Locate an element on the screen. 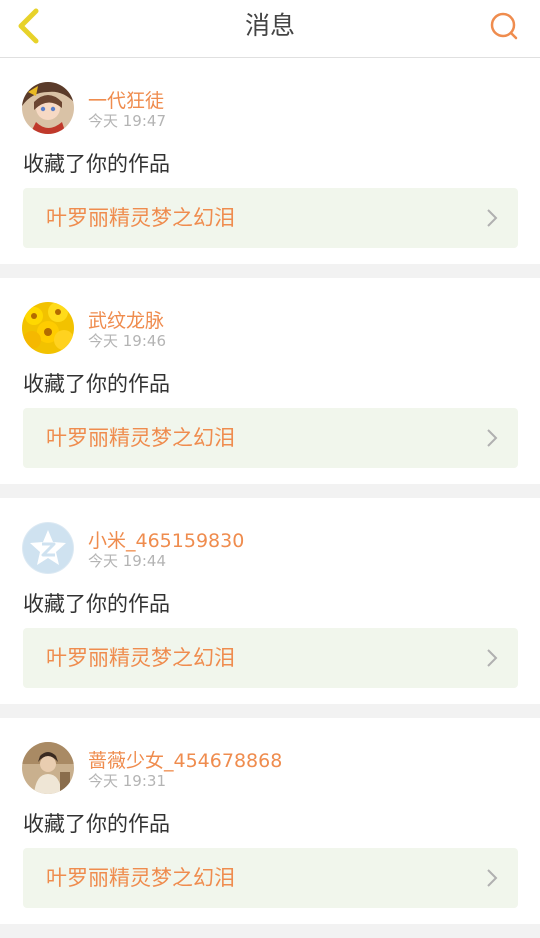 Image resolution: width=540 pixels, height=938 pixels. timestamp: 今天 19:46 is located at coordinates (127, 341).